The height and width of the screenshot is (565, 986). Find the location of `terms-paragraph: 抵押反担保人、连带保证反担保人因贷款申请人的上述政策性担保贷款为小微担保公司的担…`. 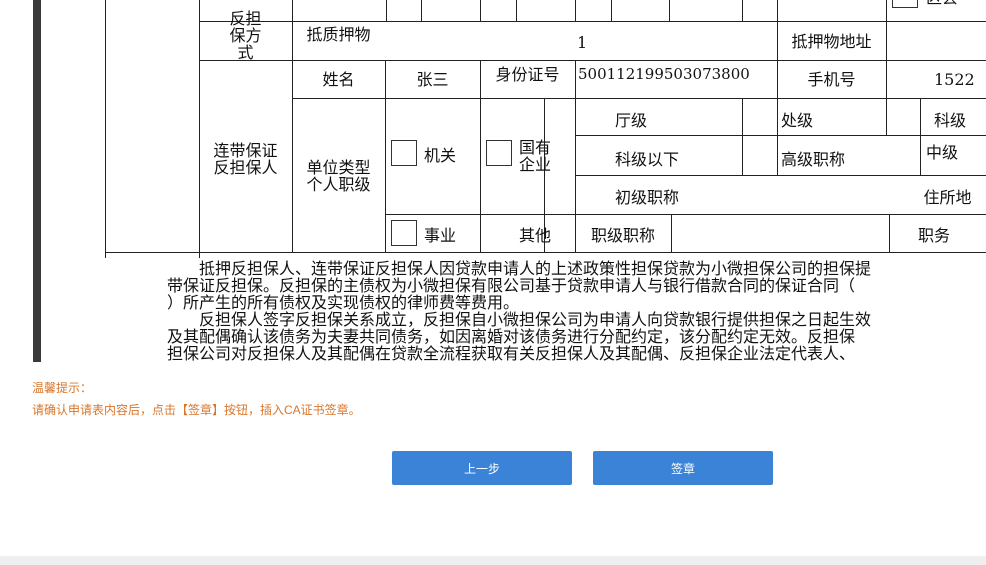

terms-paragraph: 抵押反担保人、连带保证反担保人因贷款申请人的上述政策性担保贷款为小微担保公司的担… is located at coordinates (576, 311).